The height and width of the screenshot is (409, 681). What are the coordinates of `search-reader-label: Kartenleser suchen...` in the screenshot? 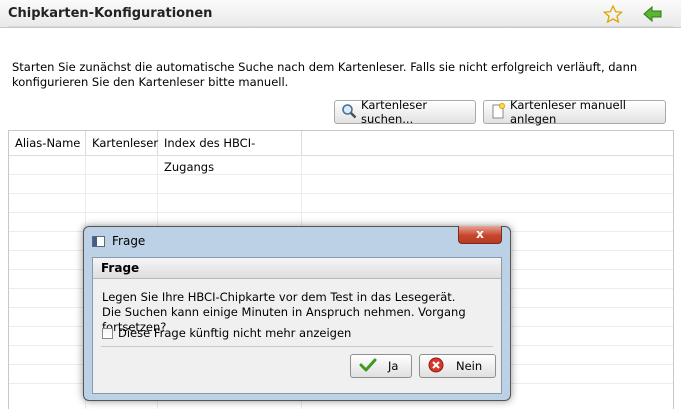 It's located at (394, 112).